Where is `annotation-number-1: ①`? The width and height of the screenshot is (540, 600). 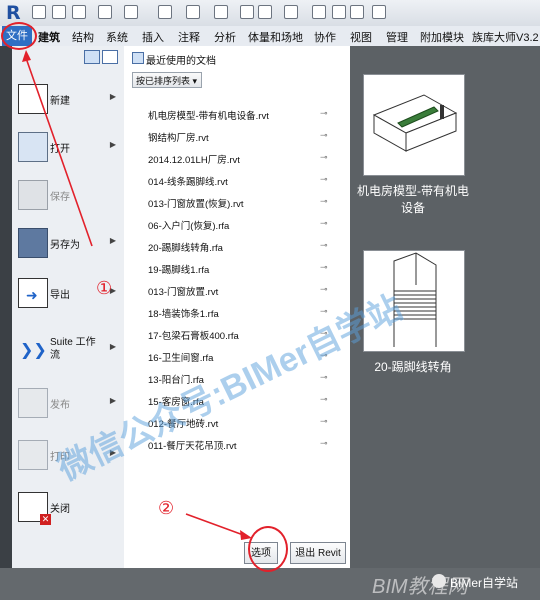
annotation-number-1: ① is located at coordinates (104, 288).